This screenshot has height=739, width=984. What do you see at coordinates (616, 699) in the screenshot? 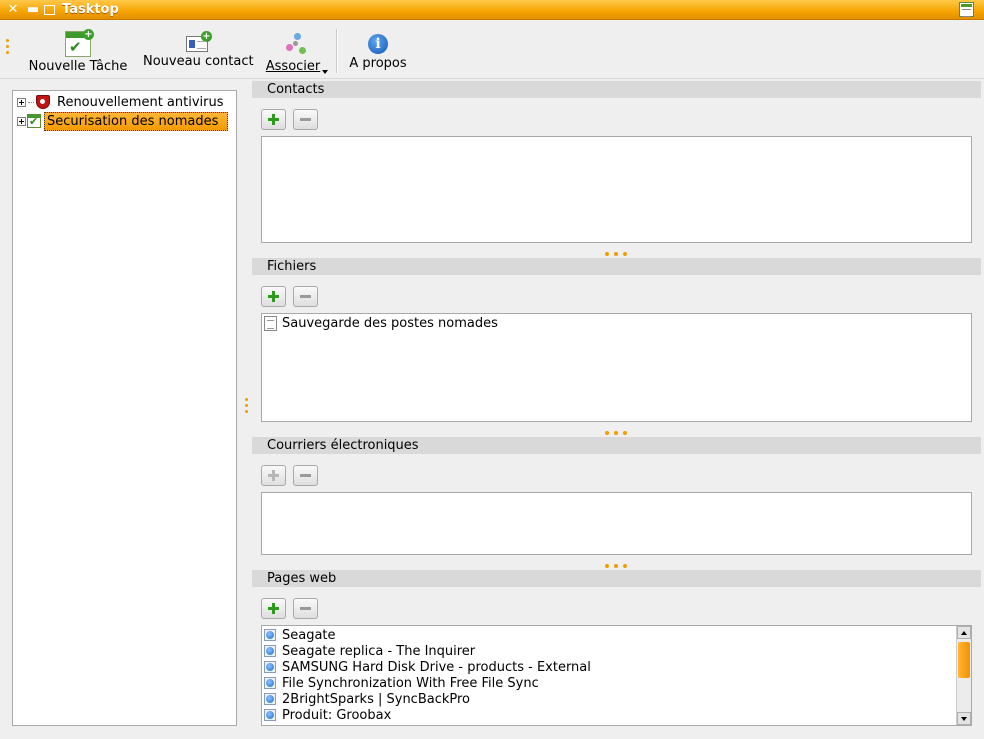
I see `list-item: 2BrightSparks | SyncBackPro` at bounding box center [616, 699].